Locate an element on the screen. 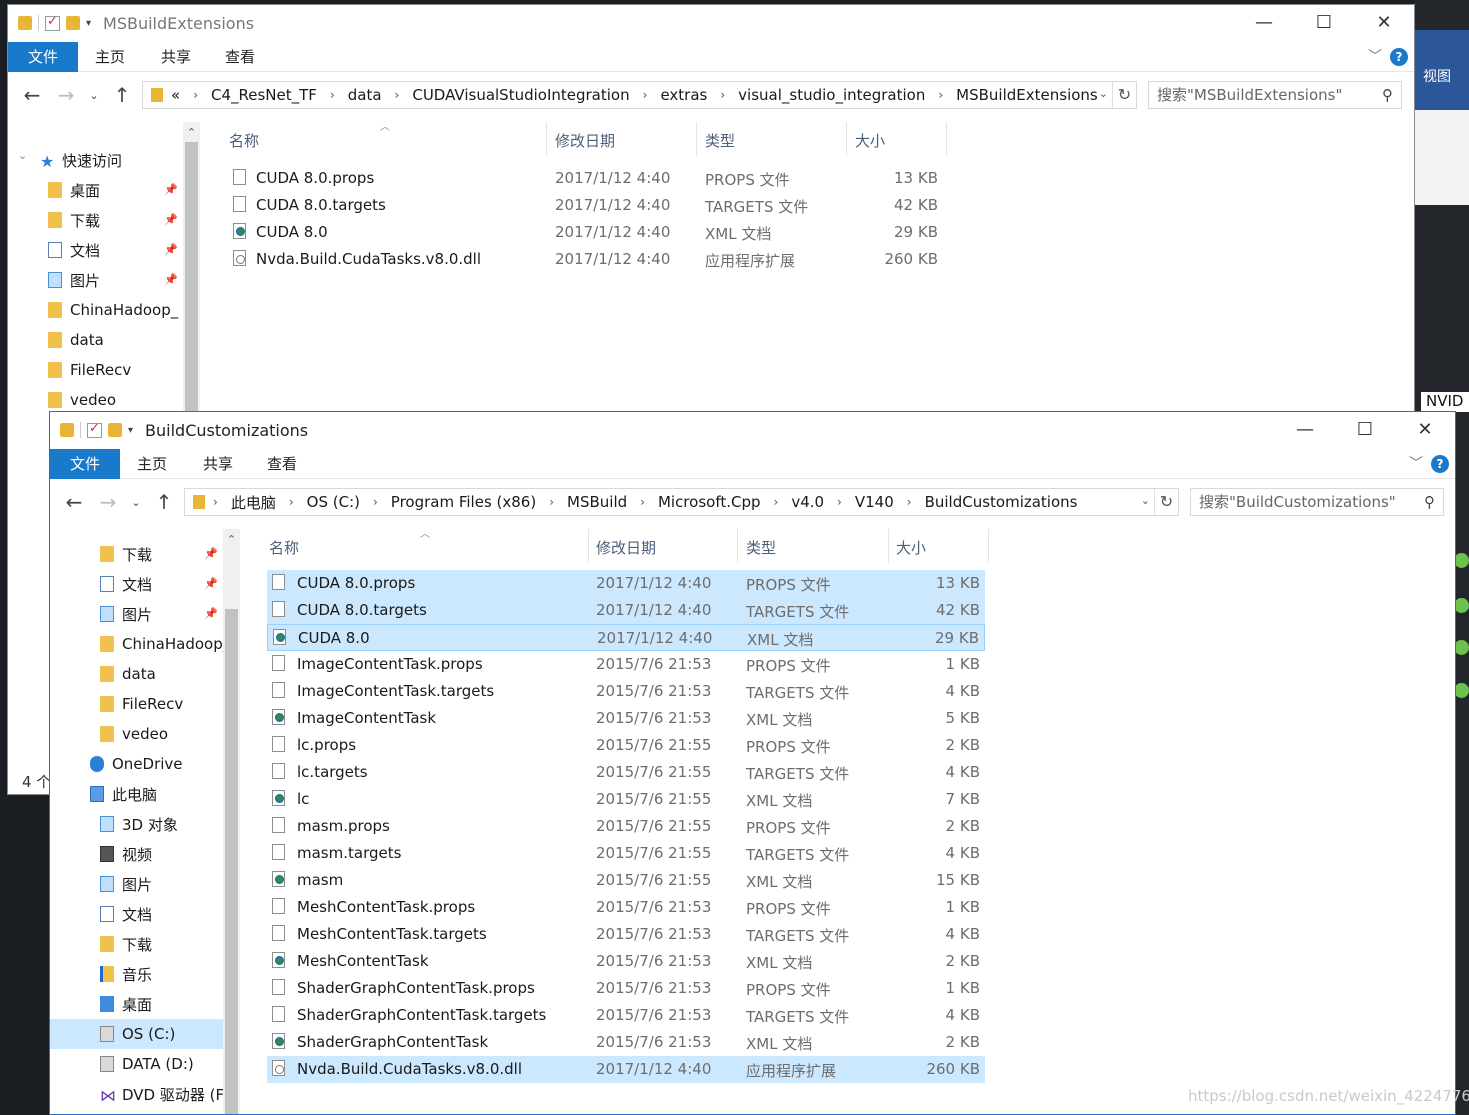  breadcrumb-item: CUDAVisualStudioIntegration is located at coordinates (520, 95).